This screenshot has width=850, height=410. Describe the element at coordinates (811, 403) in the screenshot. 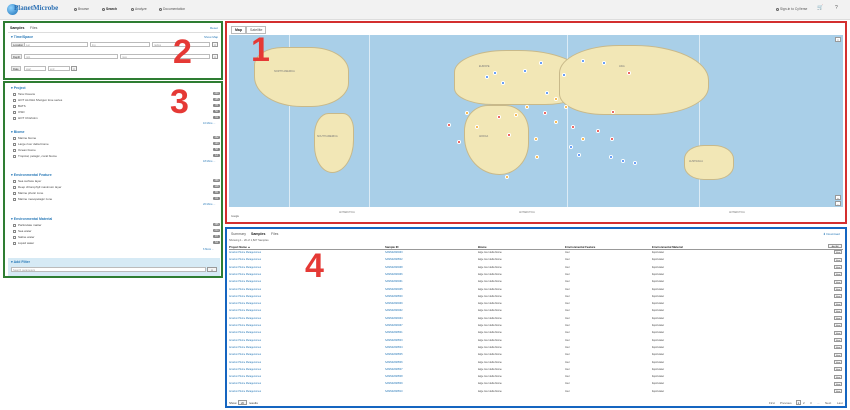

I see `page-3: 3` at that location.